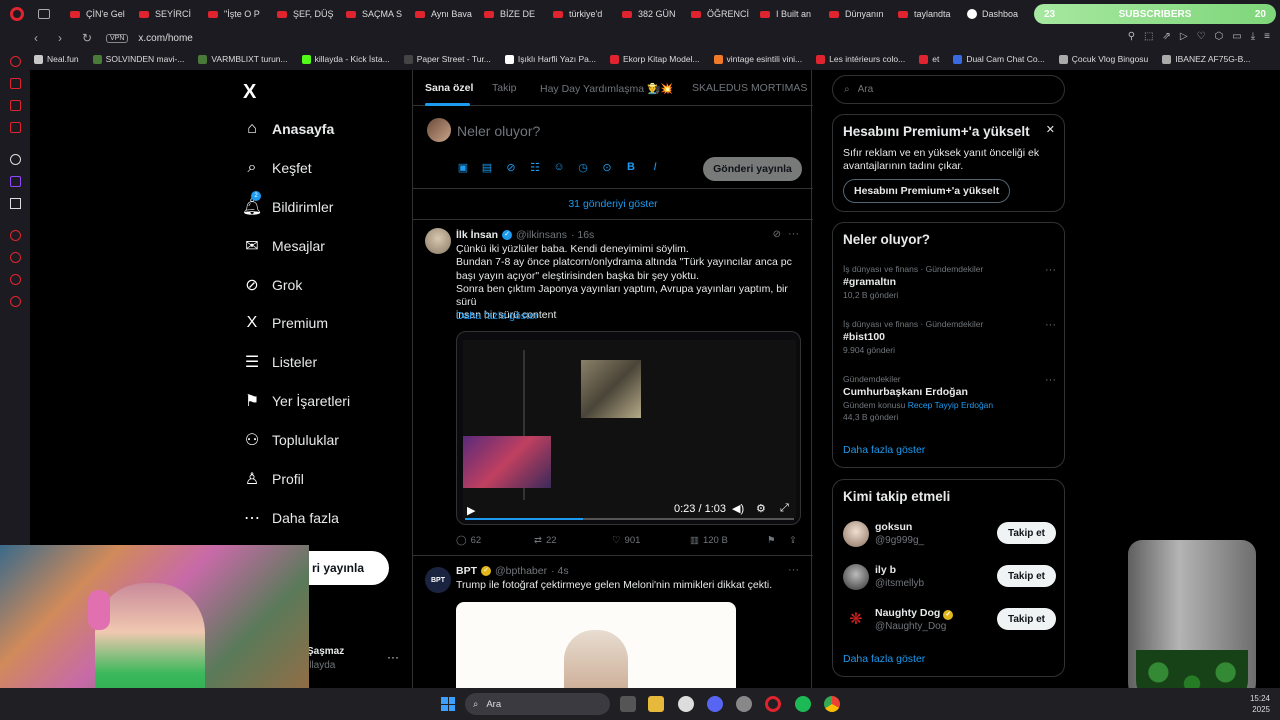 The image size is (1280, 720). I want to click on tweet-author-name: BPT, so click(466, 571).